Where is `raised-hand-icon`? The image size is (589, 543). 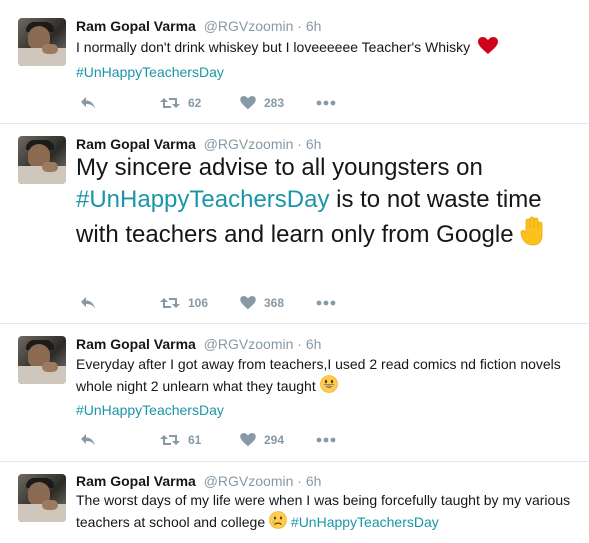
raised-hand-icon is located at coordinates (533, 235).